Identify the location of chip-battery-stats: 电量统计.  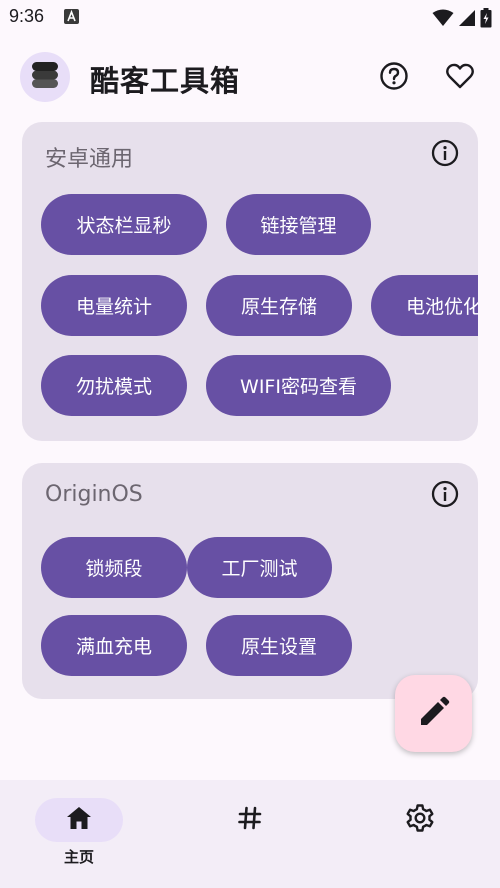
(114, 305).